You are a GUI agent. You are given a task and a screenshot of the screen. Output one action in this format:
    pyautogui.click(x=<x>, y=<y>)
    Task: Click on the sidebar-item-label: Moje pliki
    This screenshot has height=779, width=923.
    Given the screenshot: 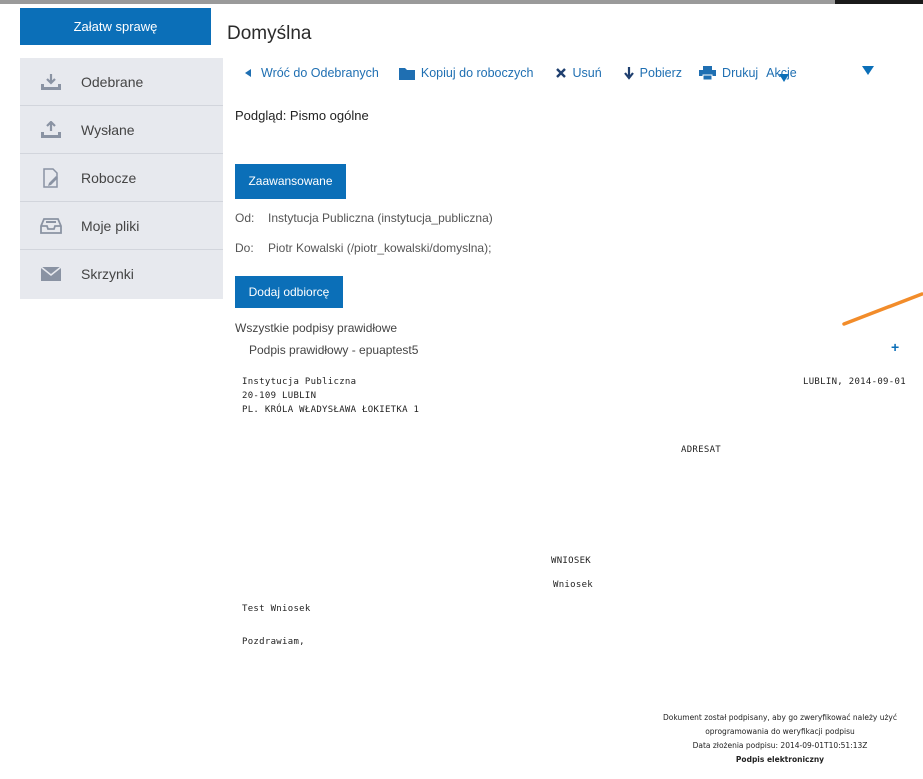 What is the action you would take?
    pyautogui.click(x=110, y=225)
    